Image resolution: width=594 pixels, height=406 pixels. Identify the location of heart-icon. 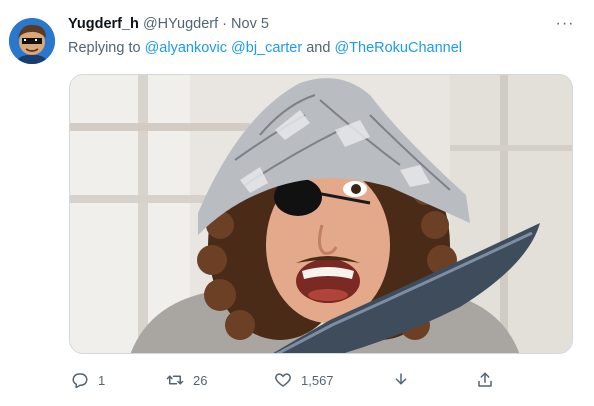
(283, 380).